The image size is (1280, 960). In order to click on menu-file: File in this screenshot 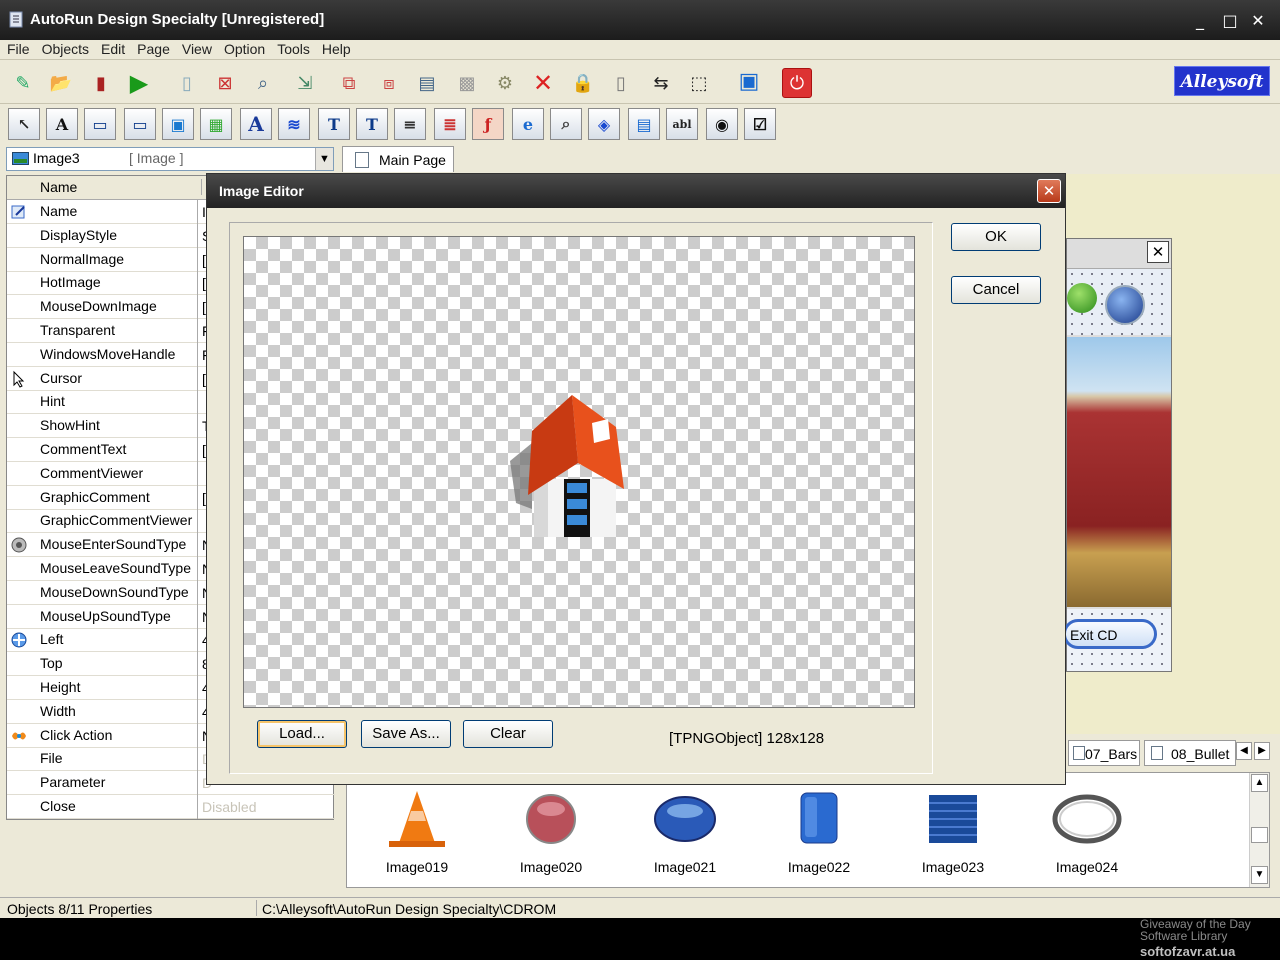, I will do `click(18, 49)`.